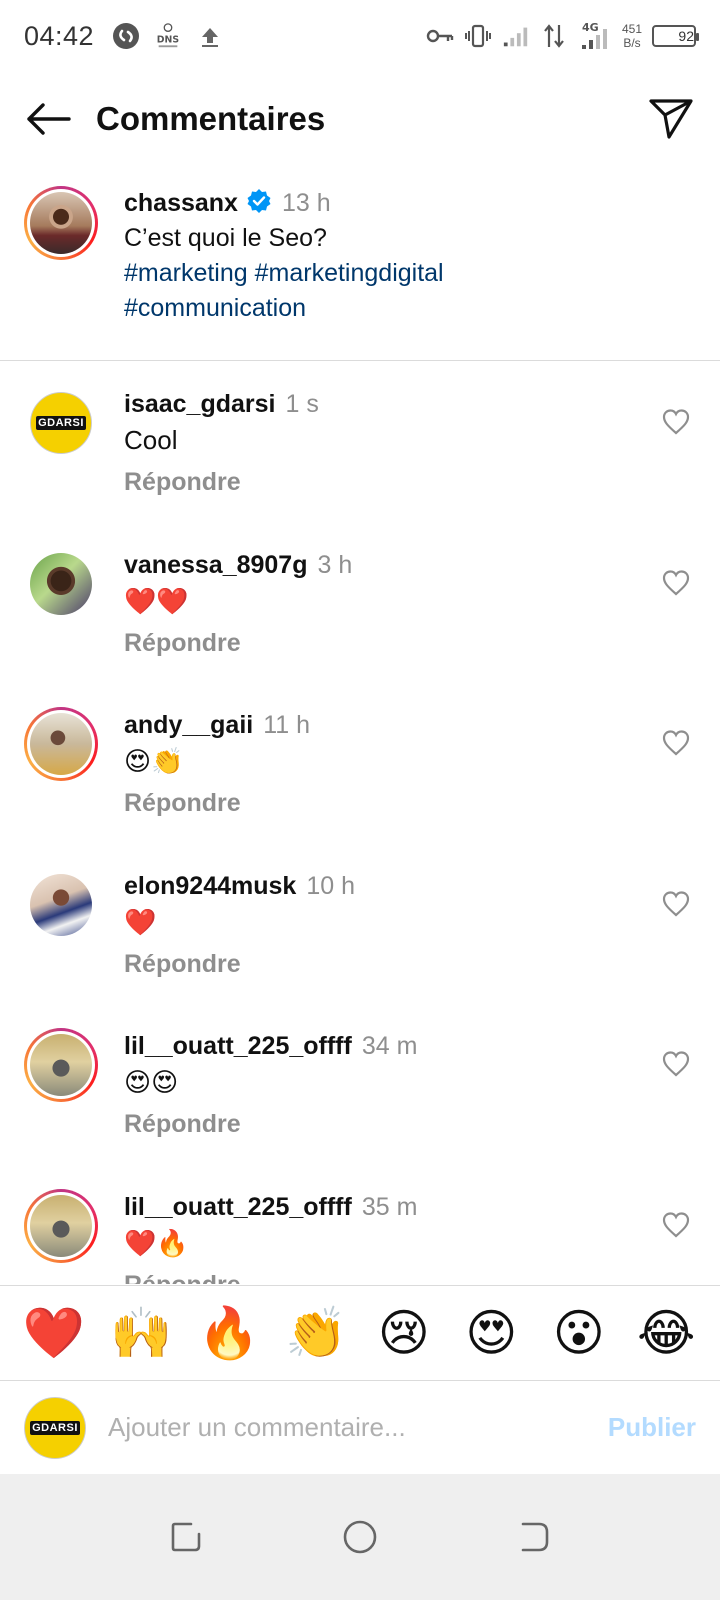 This screenshot has height=1600, width=720. What do you see at coordinates (579, 1333) in the screenshot?
I see `emoji-surprised-button: 😮` at bounding box center [579, 1333].